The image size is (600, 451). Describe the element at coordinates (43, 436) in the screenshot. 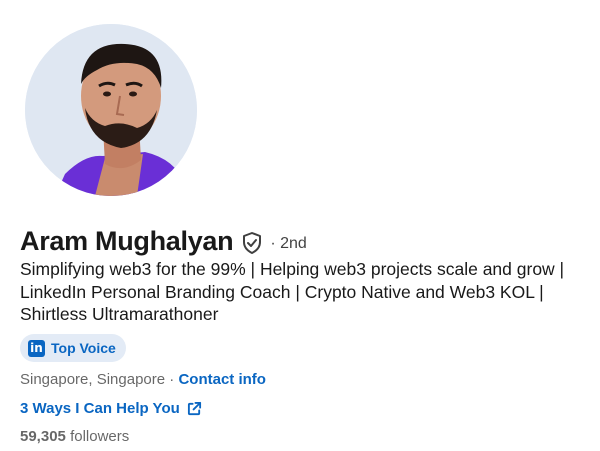

I see `followers-number: 59,305` at that location.